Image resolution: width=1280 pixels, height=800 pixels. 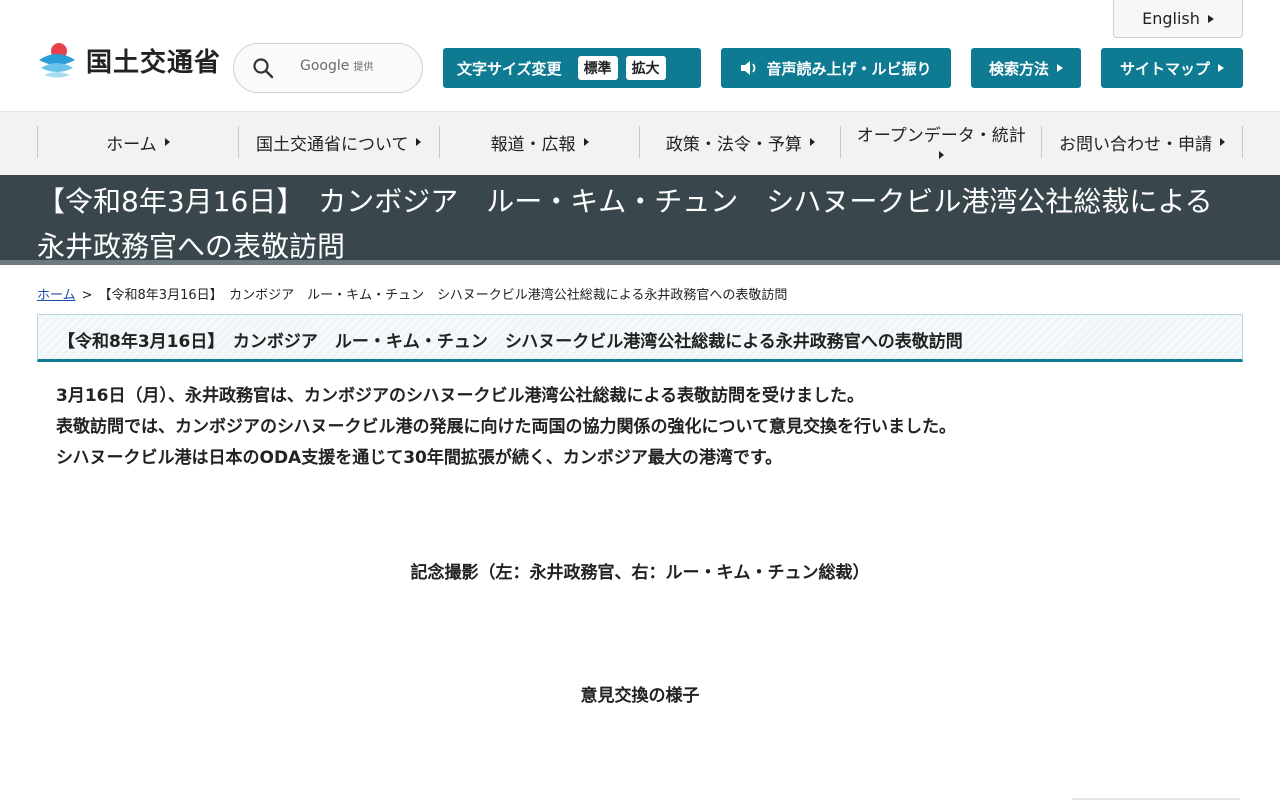 I want to click on nav-item-label: 国土交通省について, so click(x=332, y=144).